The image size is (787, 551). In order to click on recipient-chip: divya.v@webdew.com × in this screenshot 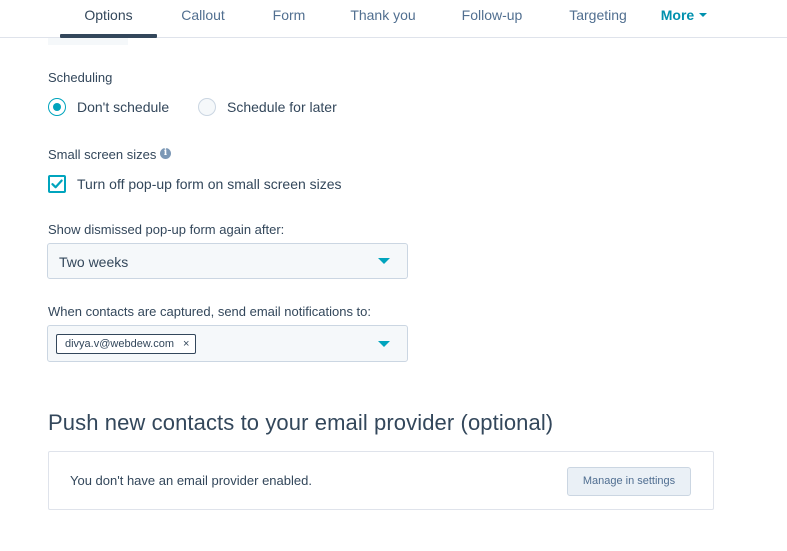, I will do `click(126, 344)`.